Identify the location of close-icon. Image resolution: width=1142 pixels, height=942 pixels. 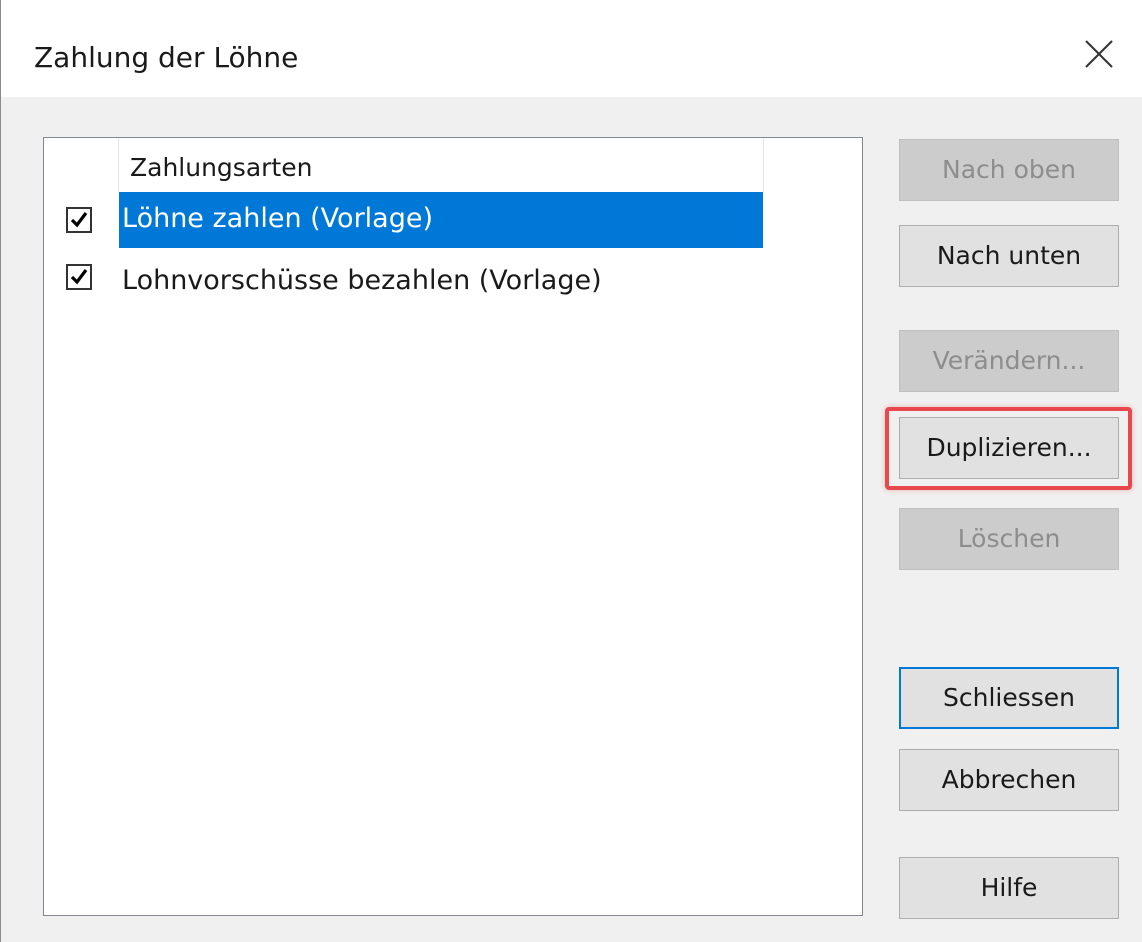
(1099, 54).